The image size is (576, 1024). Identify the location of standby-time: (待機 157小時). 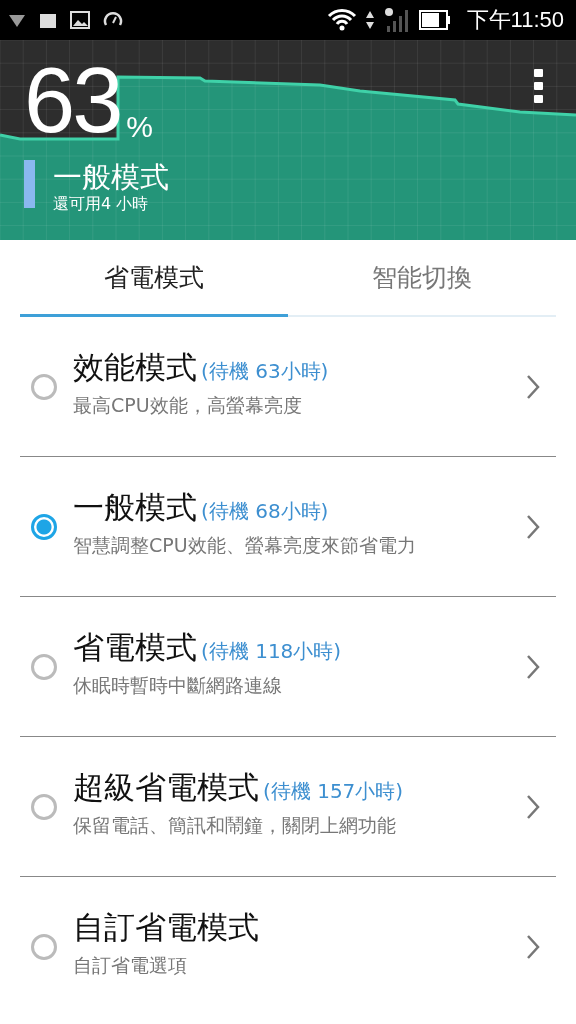
(333, 791).